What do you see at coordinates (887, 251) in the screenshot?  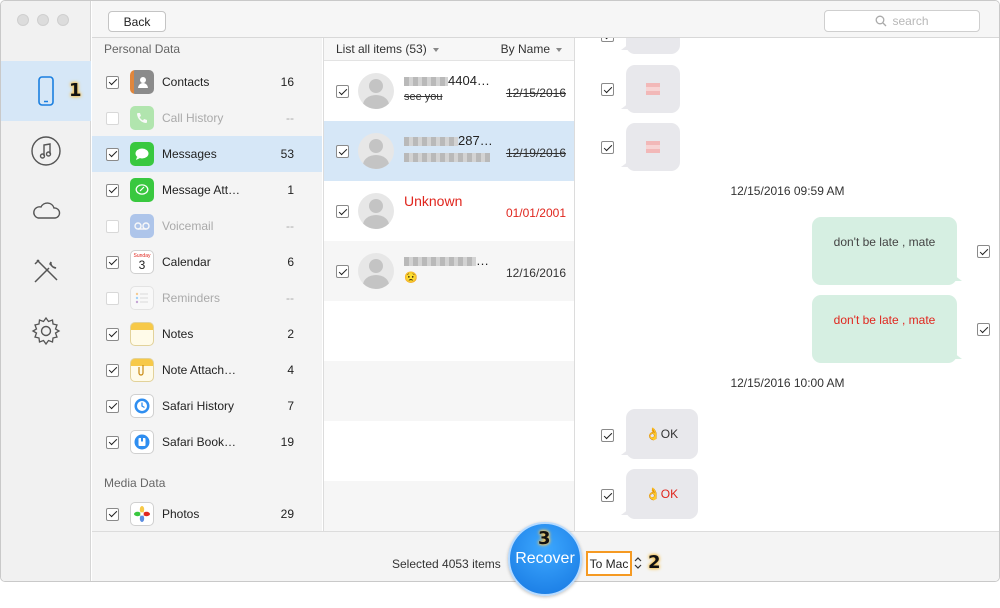 I see `message-bubble-outgoing: don't be late , mate` at bounding box center [887, 251].